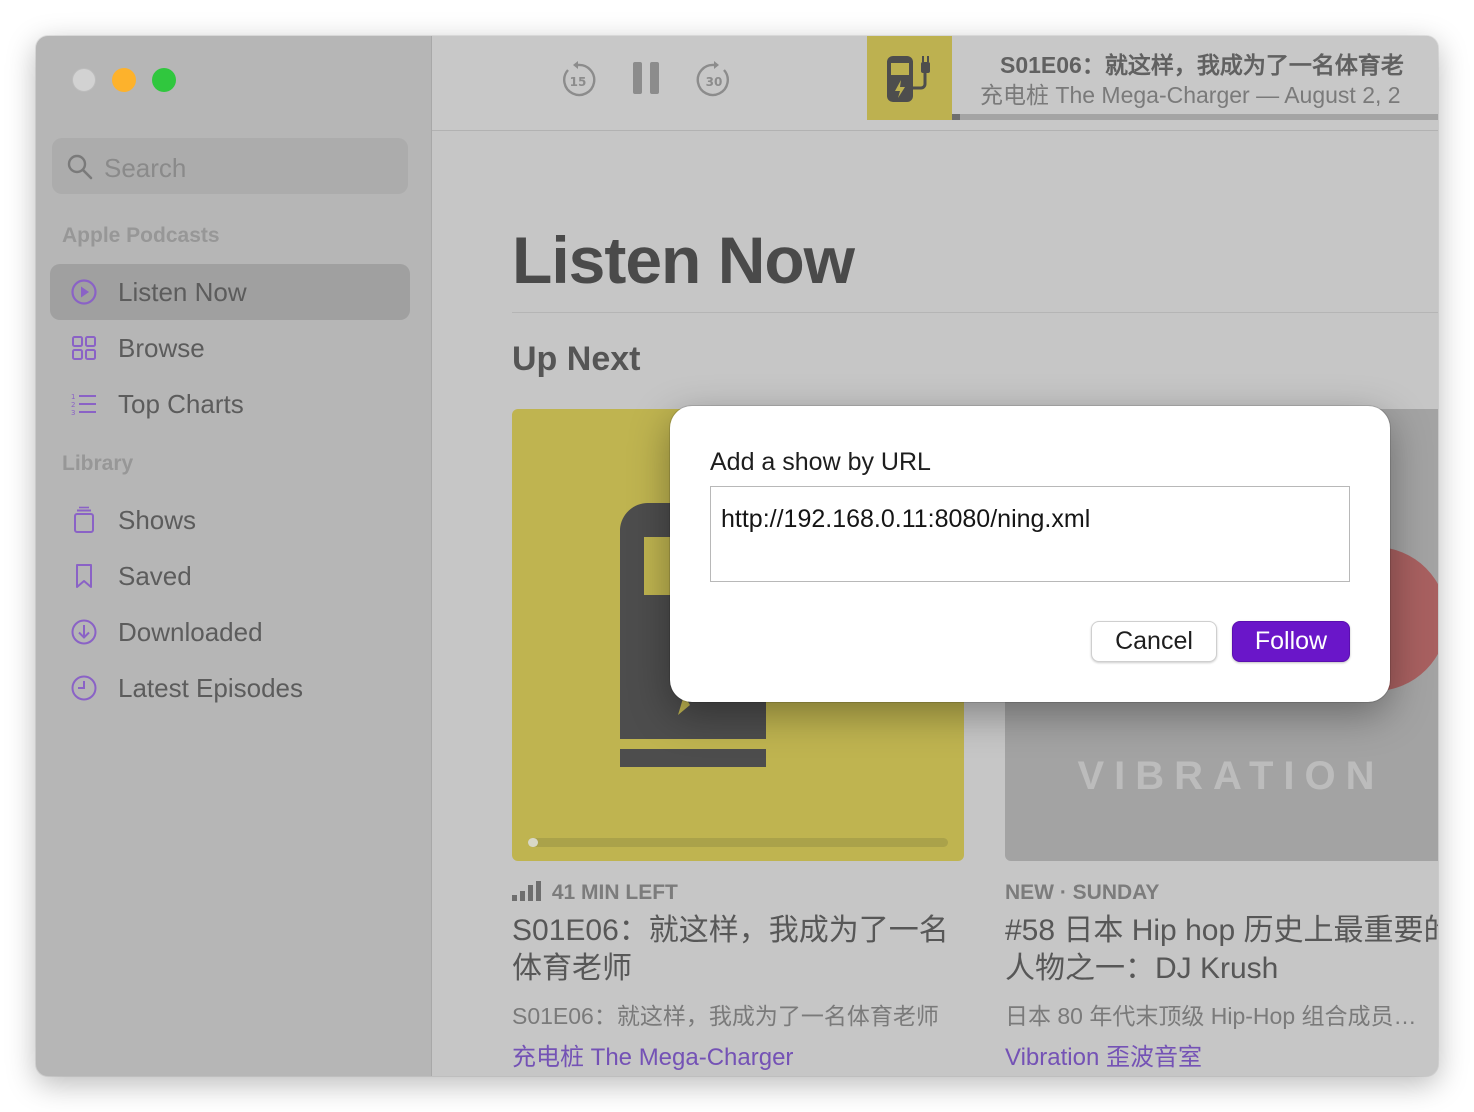 This screenshot has height=1112, width=1474. Describe the element at coordinates (84, 80) in the screenshot. I see `close-window-button` at that location.